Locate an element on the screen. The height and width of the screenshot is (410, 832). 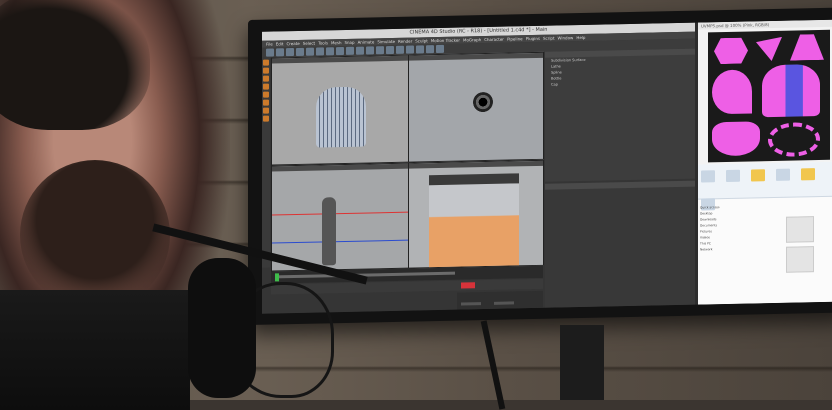
axis-icon is located at coordinates (266, 102).